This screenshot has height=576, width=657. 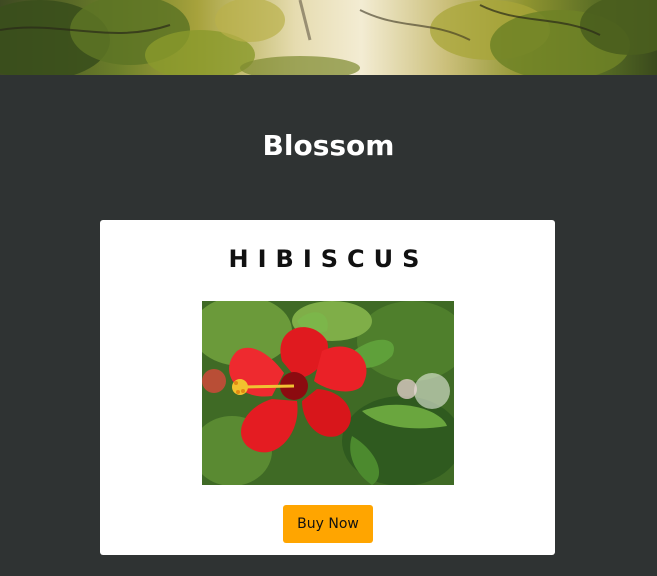 What do you see at coordinates (328, 37) in the screenshot?
I see `forest-banner-image` at bounding box center [328, 37].